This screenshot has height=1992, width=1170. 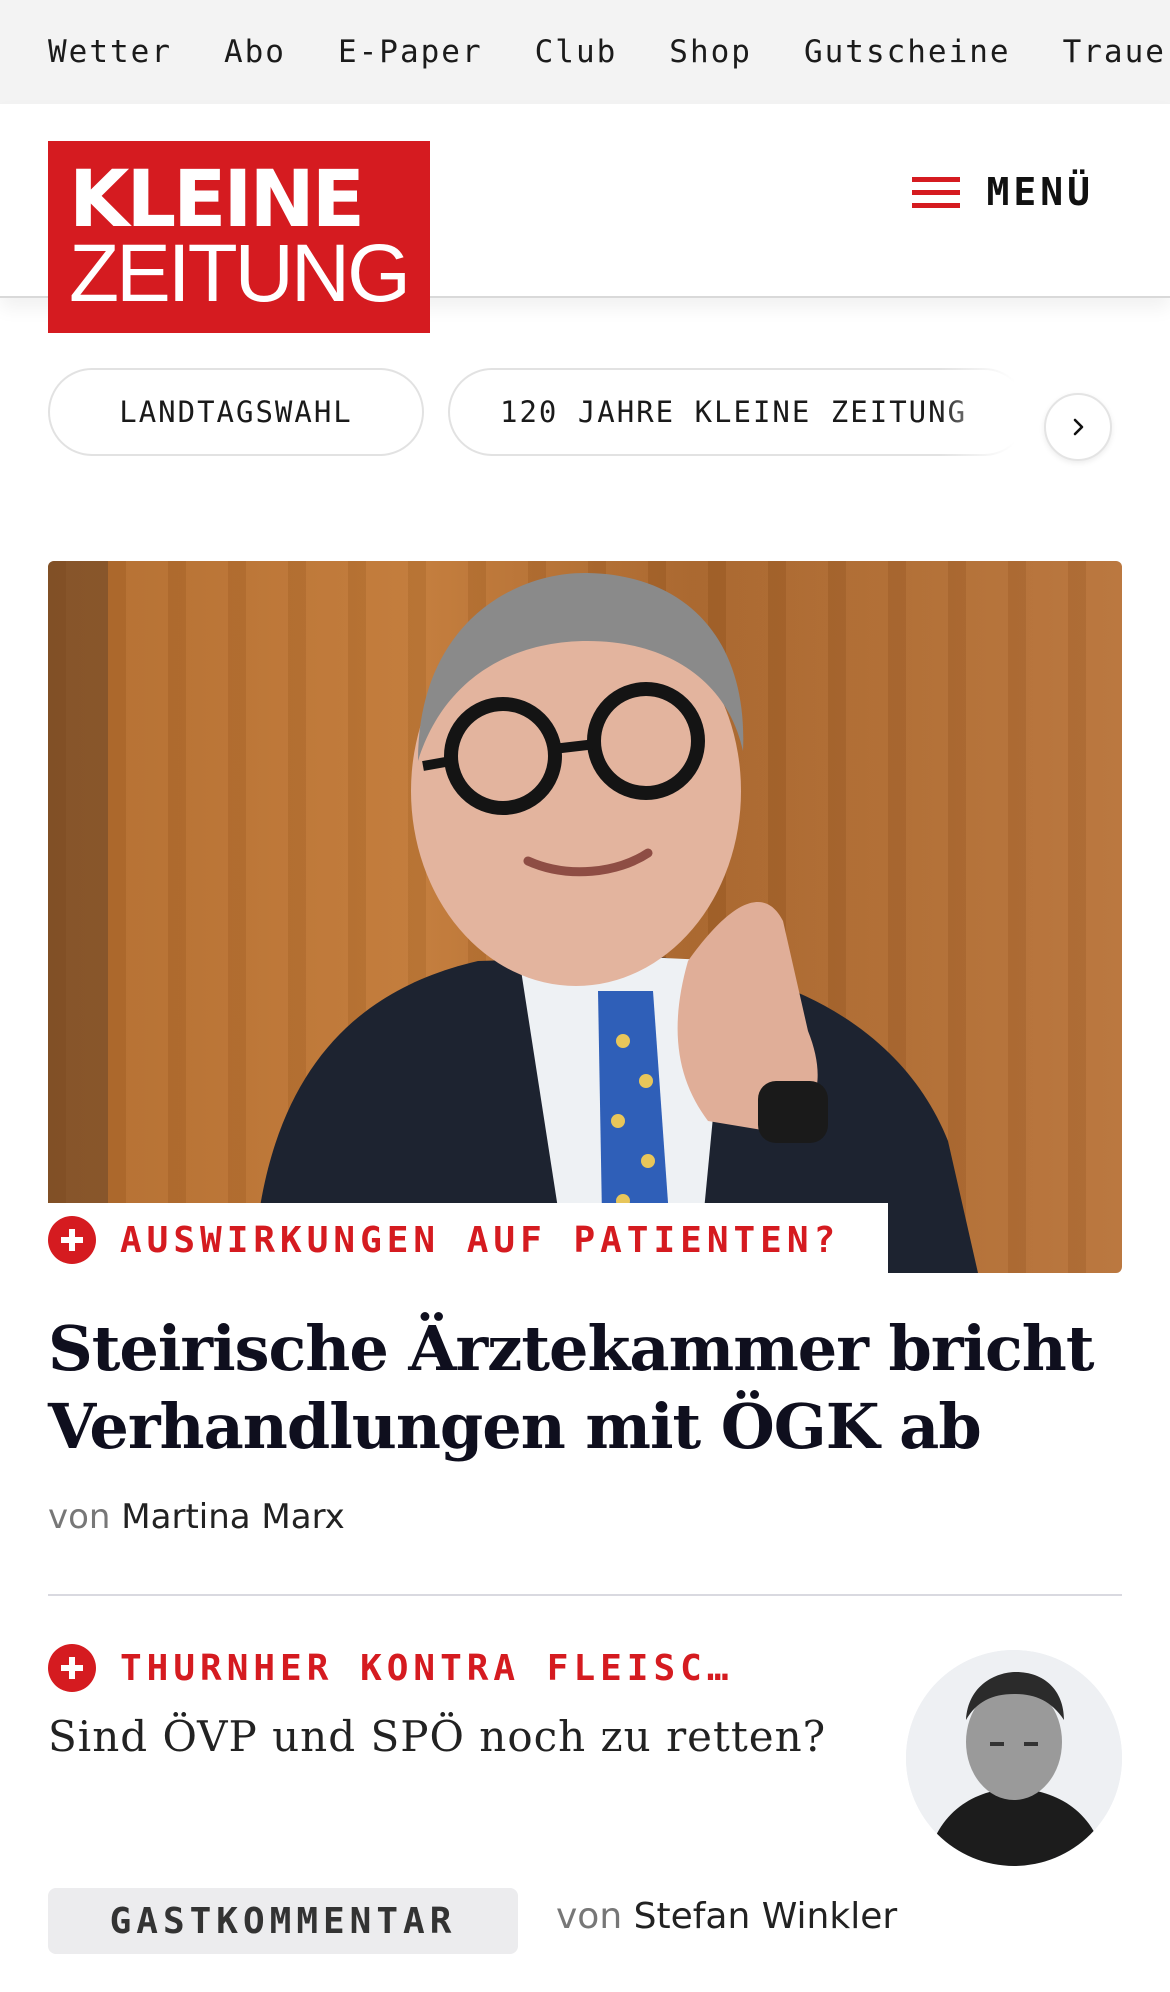 I want to click on chip-landtagswahl: LANDTAGSWAHL, so click(x=236, y=412).